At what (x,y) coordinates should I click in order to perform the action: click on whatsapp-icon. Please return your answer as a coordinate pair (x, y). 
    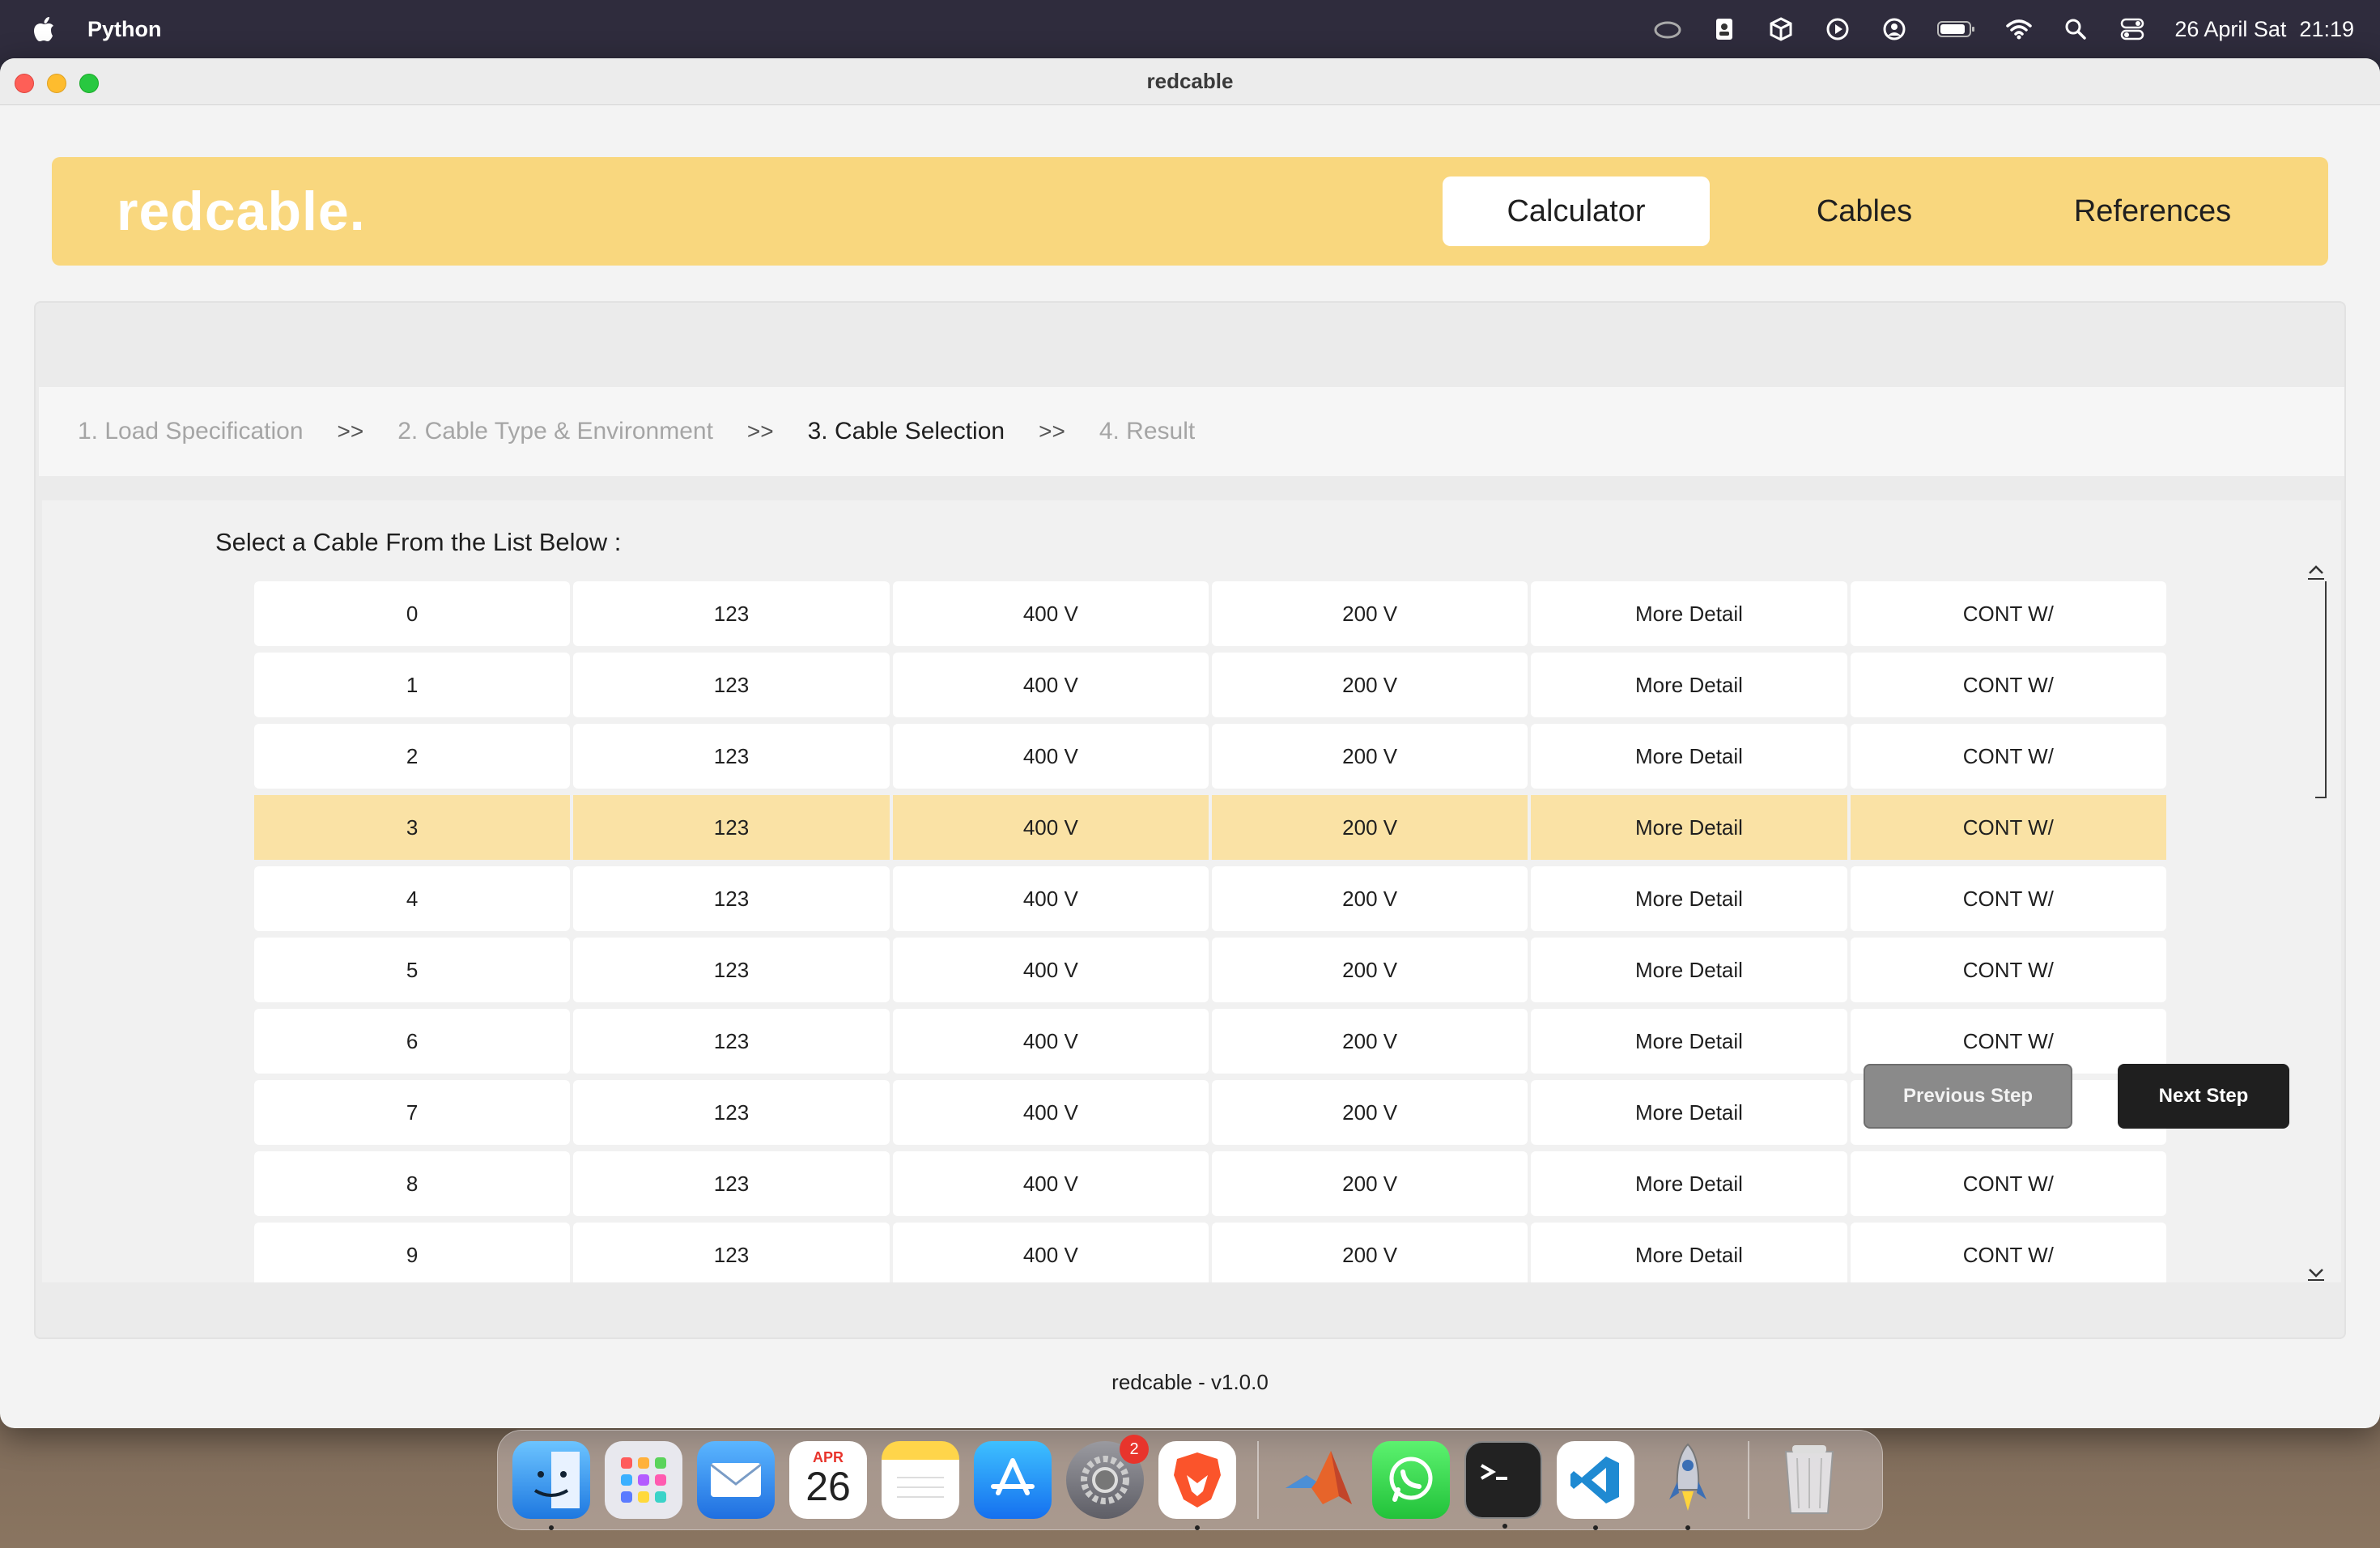
    Looking at the image, I should click on (1411, 1480).